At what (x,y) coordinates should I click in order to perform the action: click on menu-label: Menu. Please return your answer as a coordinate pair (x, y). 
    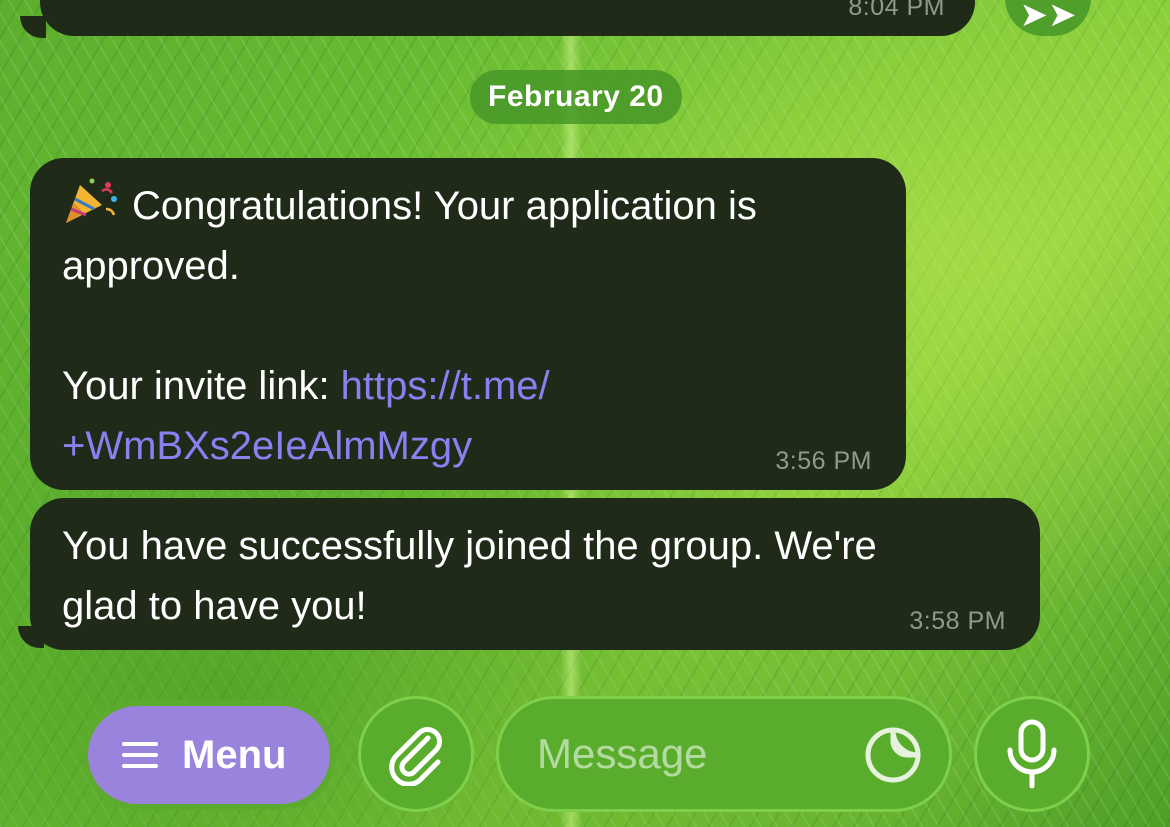
    Looking at the image, I should click on (234, 754).